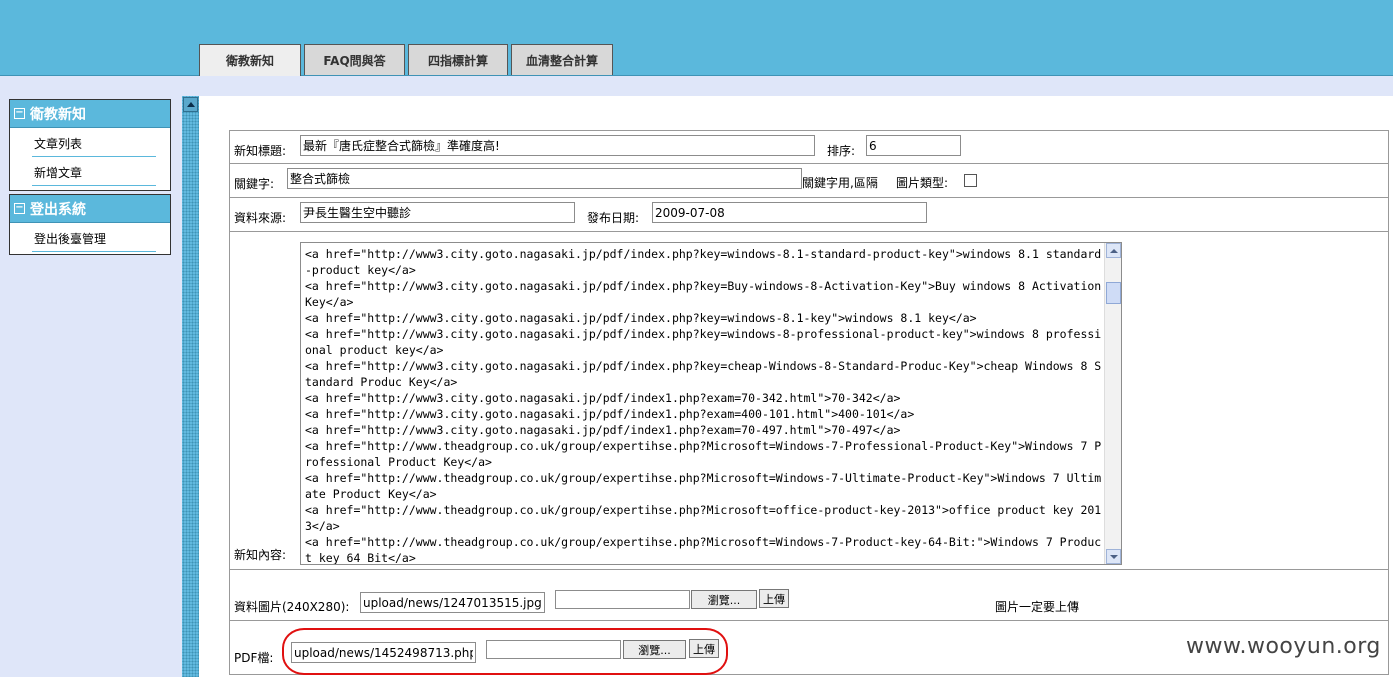 The height and width of the screenshot is (677, 1393). Describe the element at coordinates (774, 598) in the screenshot. I see `image-upload-button: 上傳` at that location.